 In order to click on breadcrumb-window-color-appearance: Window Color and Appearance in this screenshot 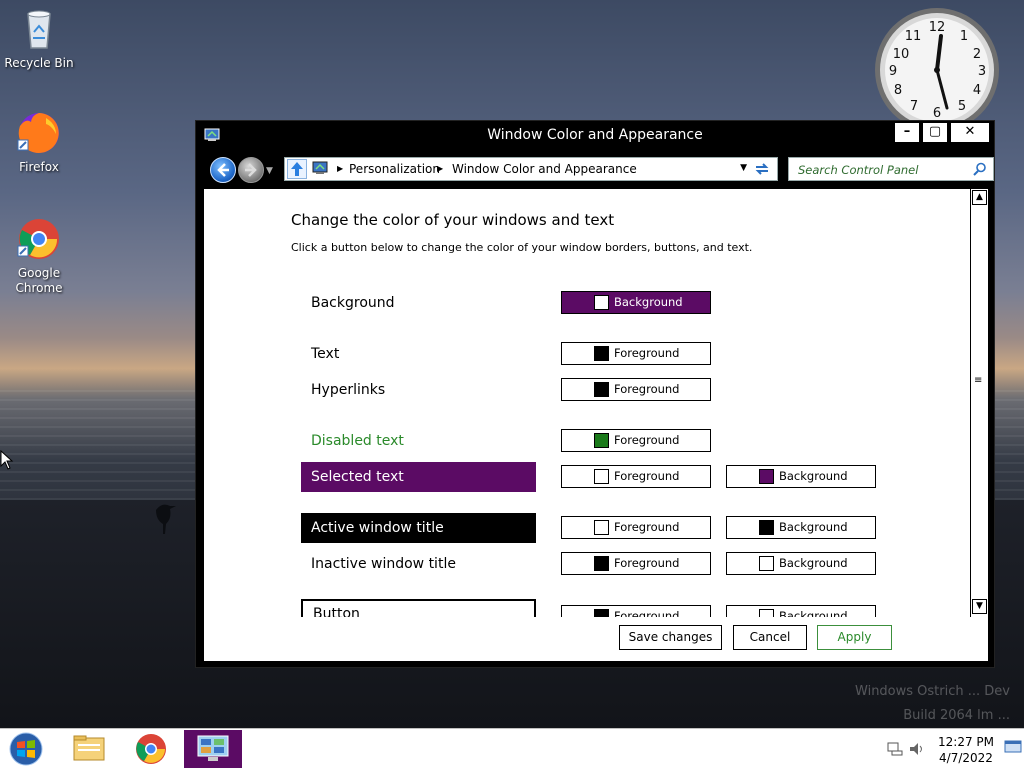, I will do `click(544, 169)`.